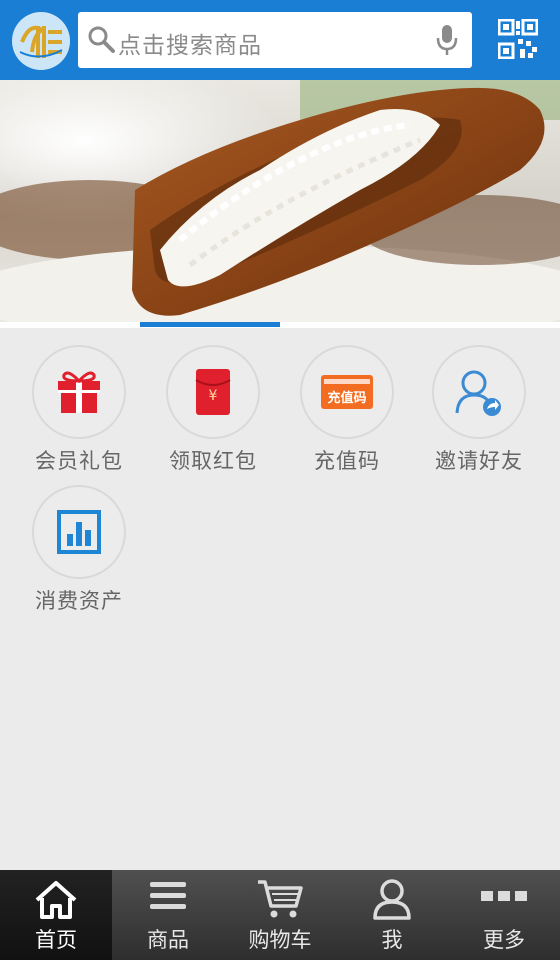  What do you see at coordinates (190, 46) in the screenshot?
I see `search-placeholder: 点击搜索商品` at bounding box center [190, 46].